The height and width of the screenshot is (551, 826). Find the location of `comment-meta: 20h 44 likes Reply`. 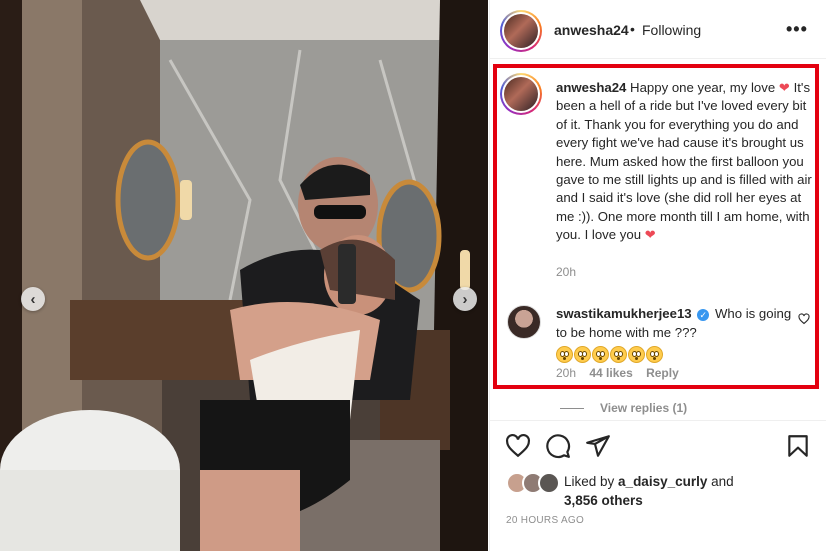

comment-meta: 20h 44 likes Reply is located at coordinates (617, 373).